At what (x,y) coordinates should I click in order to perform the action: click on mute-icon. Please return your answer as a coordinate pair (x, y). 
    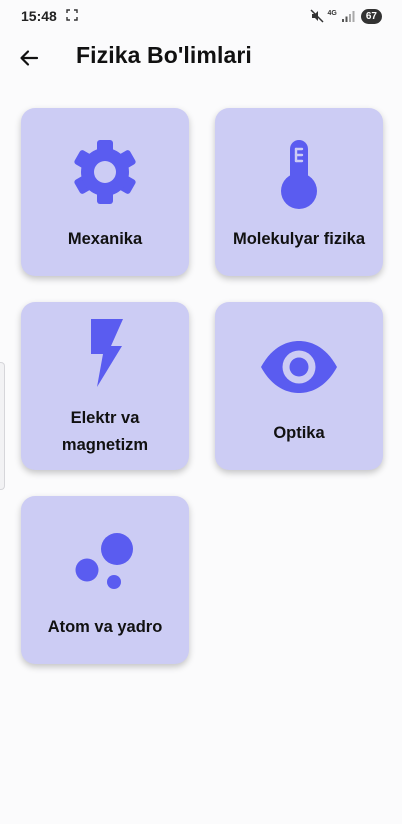
    Looking at the image, I should click on (317, 16).